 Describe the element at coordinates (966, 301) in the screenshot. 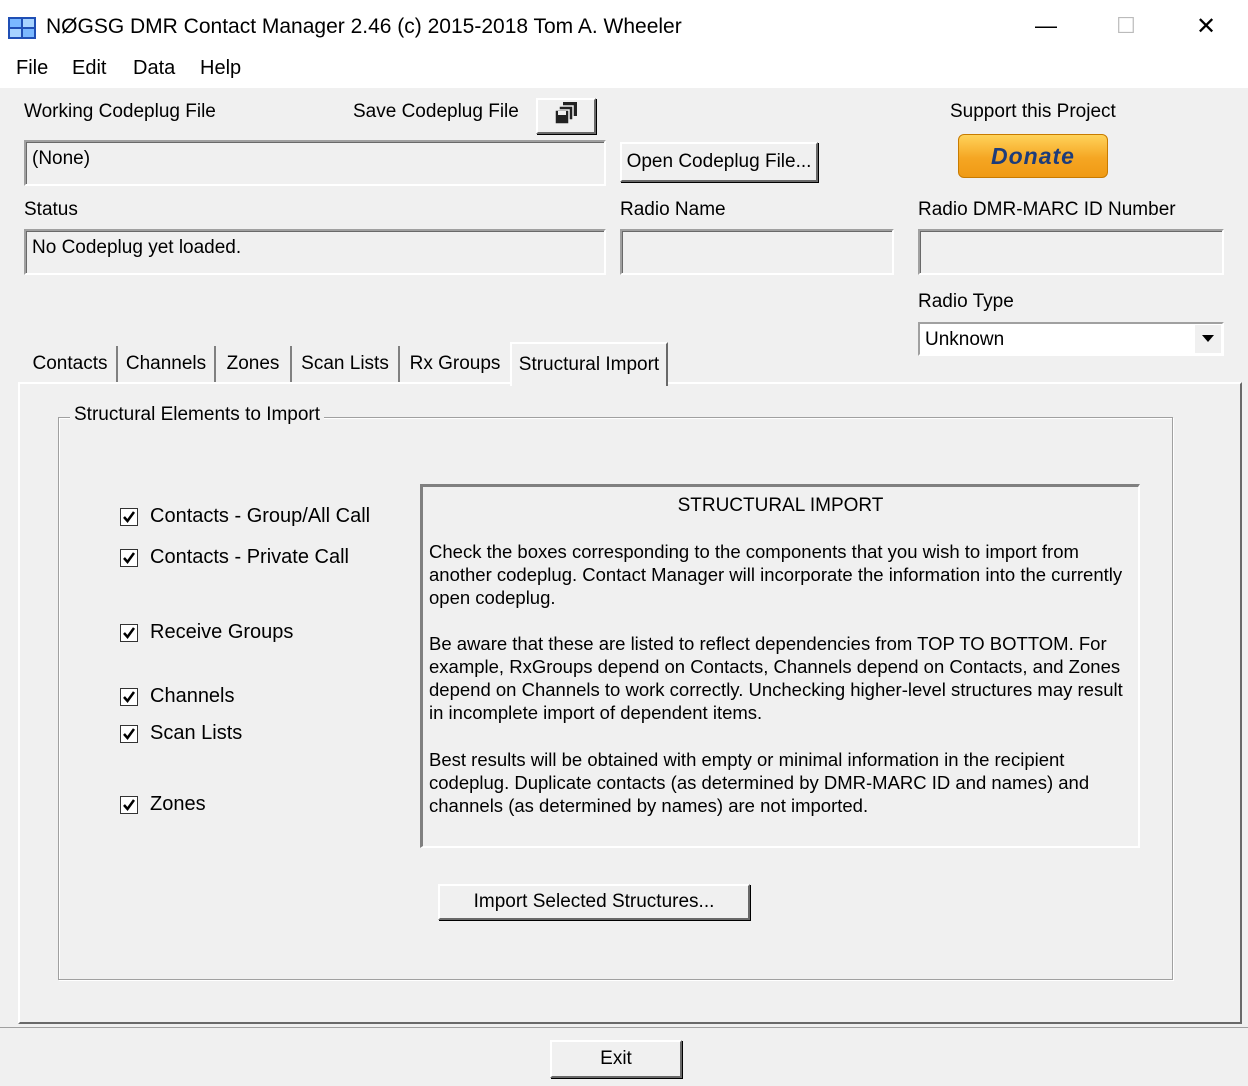

I see `radio-type-label: Radio Type` at that location.